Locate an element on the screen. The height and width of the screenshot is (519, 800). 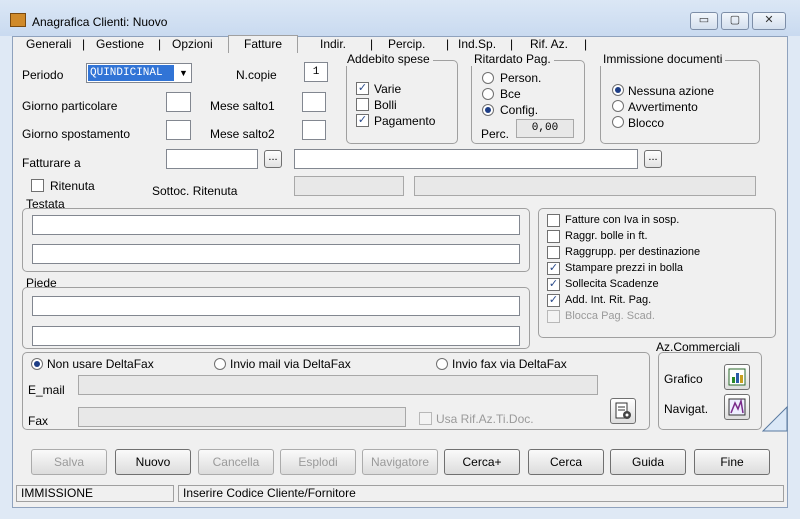
ritenuta-checkbox is located at coordinates (37, 185).